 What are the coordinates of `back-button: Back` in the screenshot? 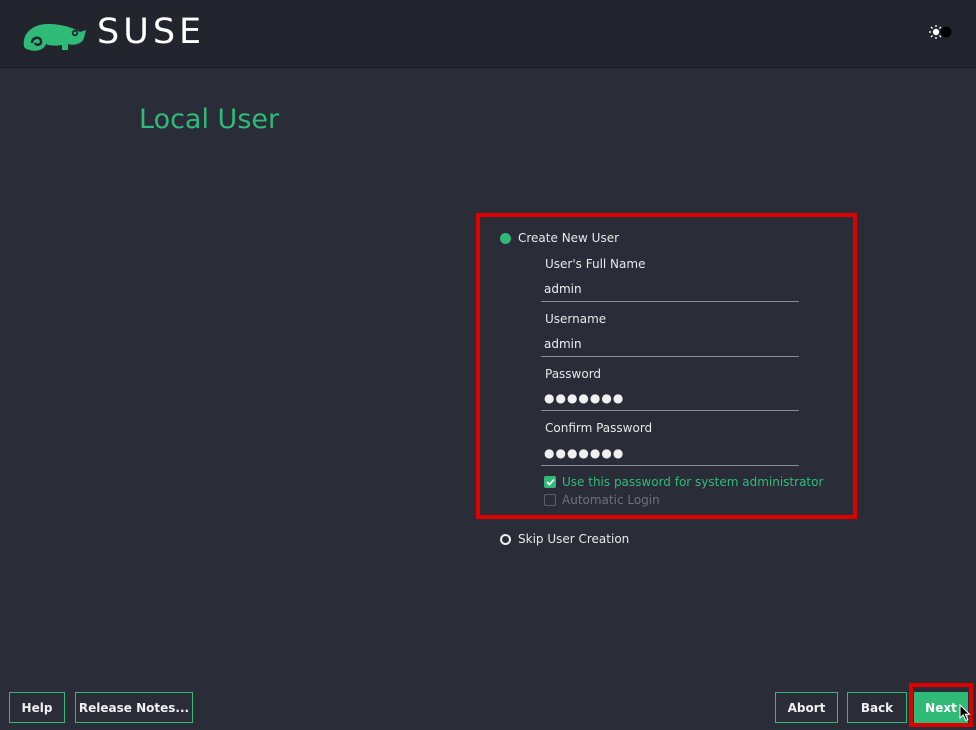 It's located at (877, 707).